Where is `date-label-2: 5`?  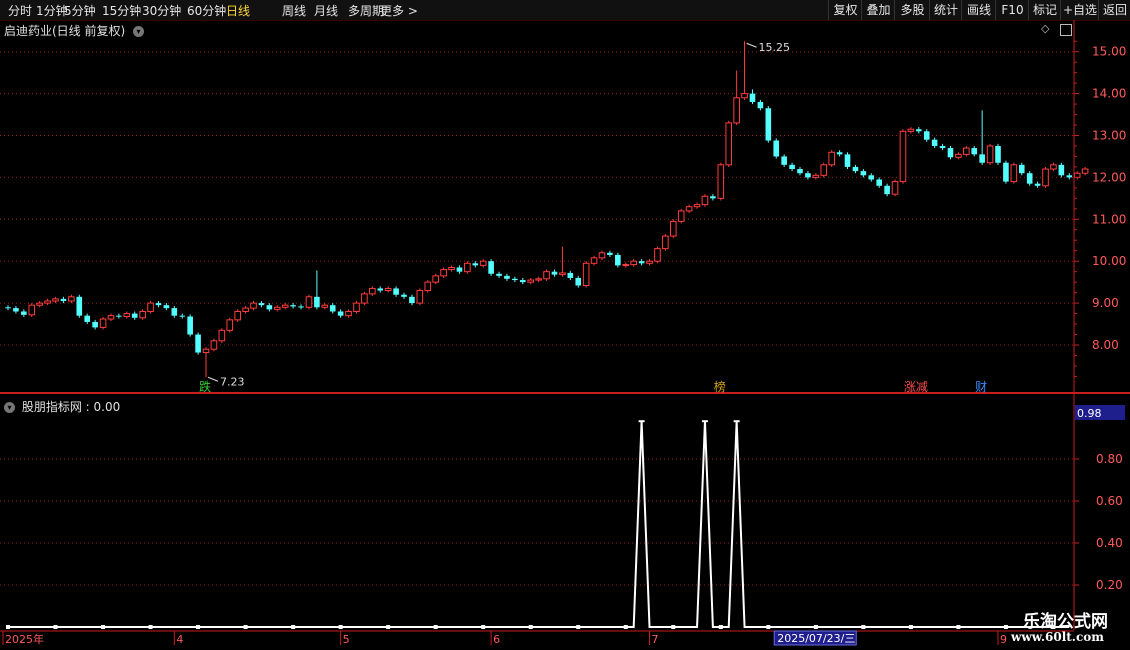
date-label-2: 5 is located at coordinates (346, 639).